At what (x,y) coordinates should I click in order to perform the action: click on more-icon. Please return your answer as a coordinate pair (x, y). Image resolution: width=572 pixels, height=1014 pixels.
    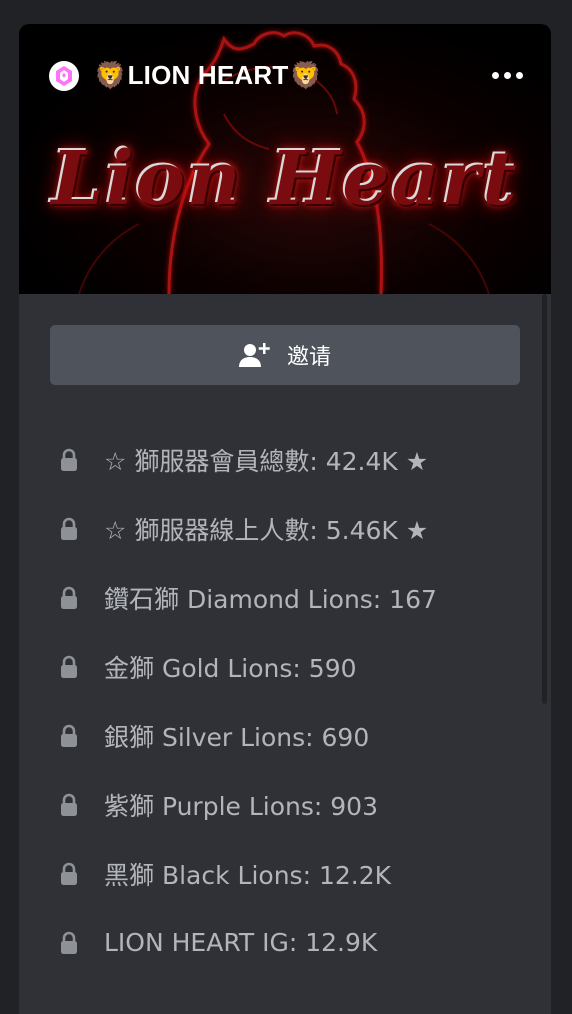
    Looking at the image, I should click on (507, 75).